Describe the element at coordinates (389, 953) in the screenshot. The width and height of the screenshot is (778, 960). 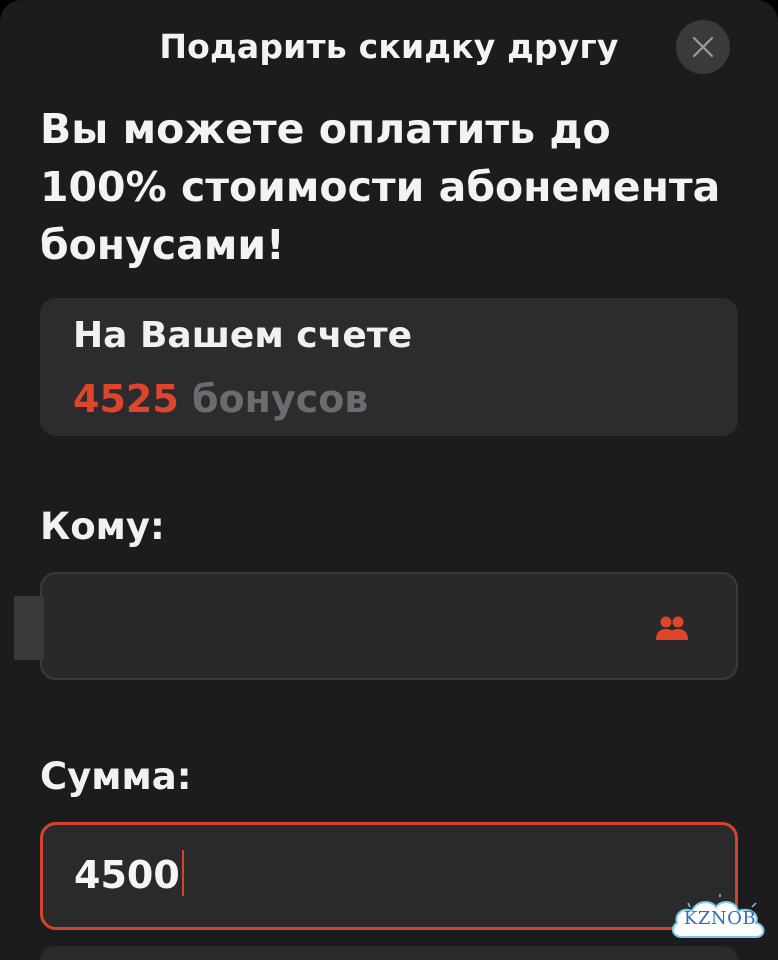
I see `next-element-edge` at that location.